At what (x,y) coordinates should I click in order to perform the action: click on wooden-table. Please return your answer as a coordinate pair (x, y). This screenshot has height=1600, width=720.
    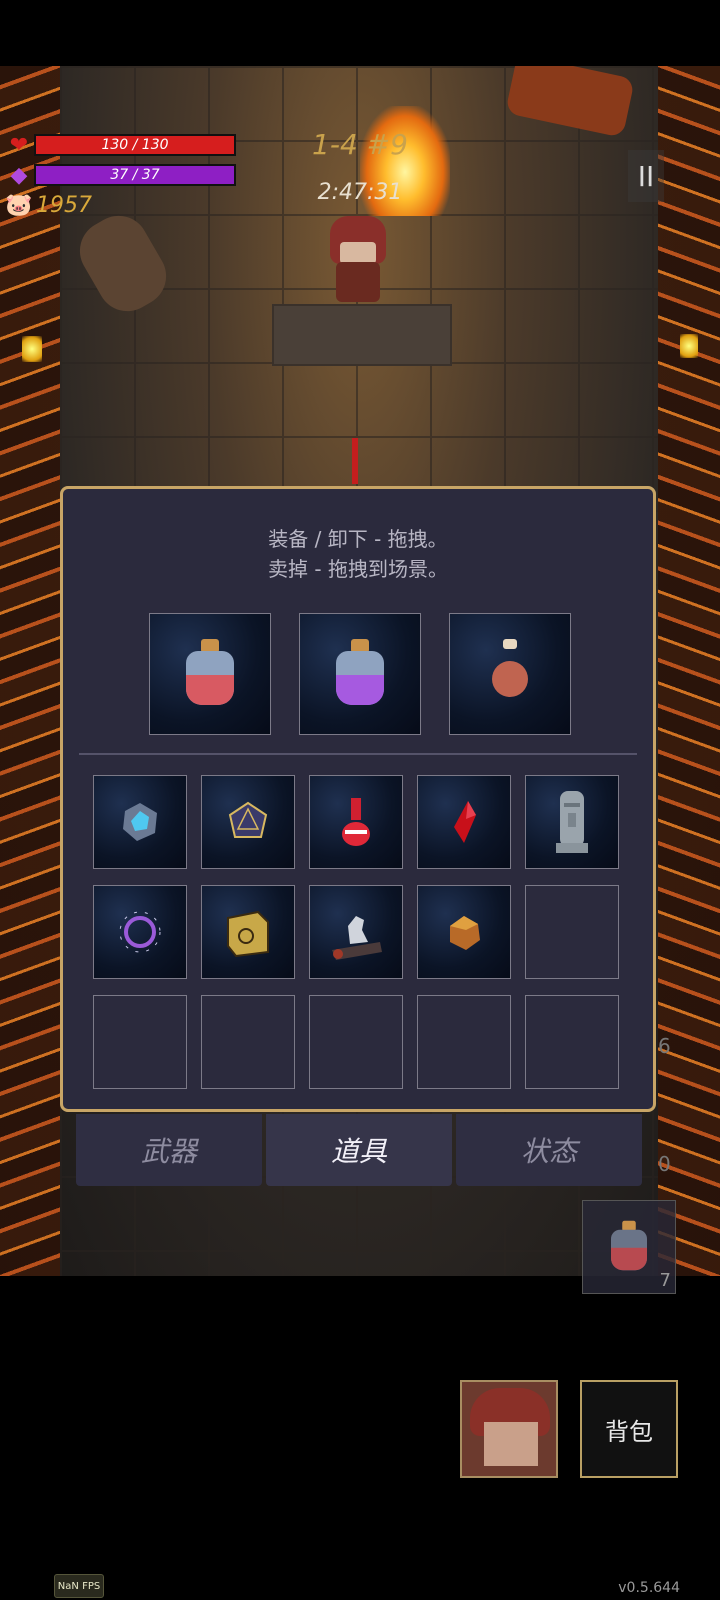
    Looking at the image, I should click on (362, 335).